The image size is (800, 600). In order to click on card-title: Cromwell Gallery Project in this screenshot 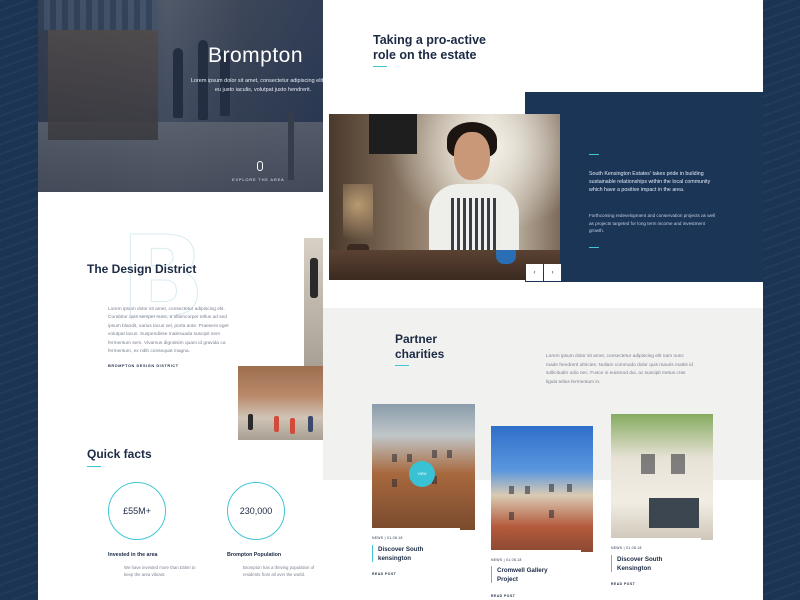, I will do `click(532, 575)`.